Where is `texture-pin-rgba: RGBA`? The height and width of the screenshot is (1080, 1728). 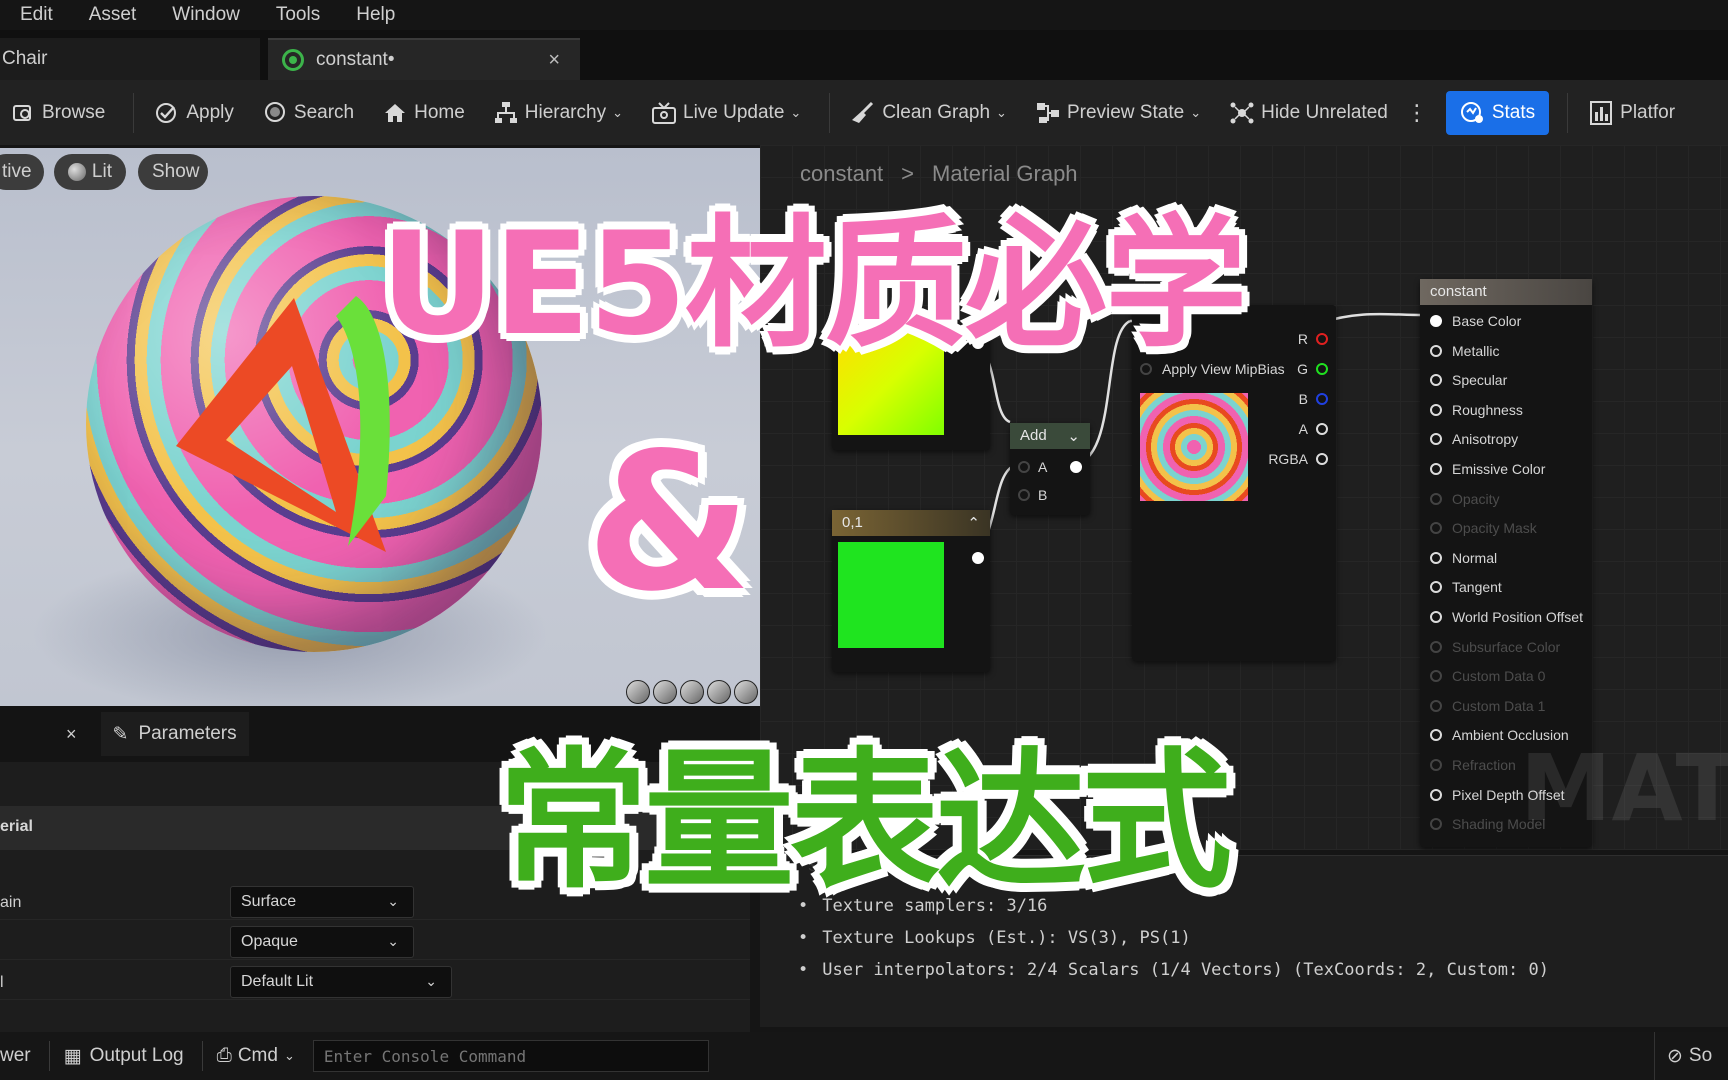
texture-pin-rgba: RGBA is located at coordinates (1298, 459).